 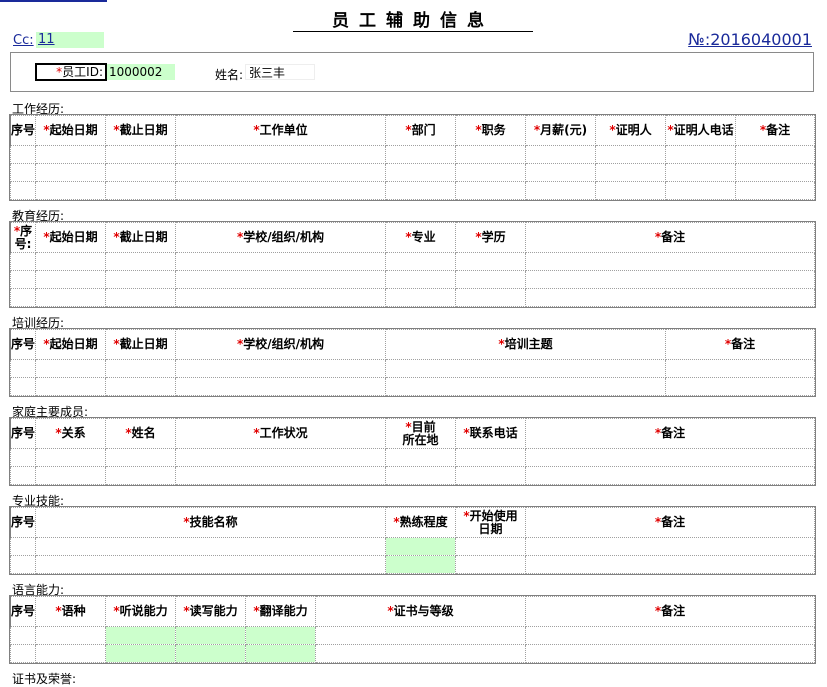 I want to click on cc-label: Cc:, so click(x=23, y=40).